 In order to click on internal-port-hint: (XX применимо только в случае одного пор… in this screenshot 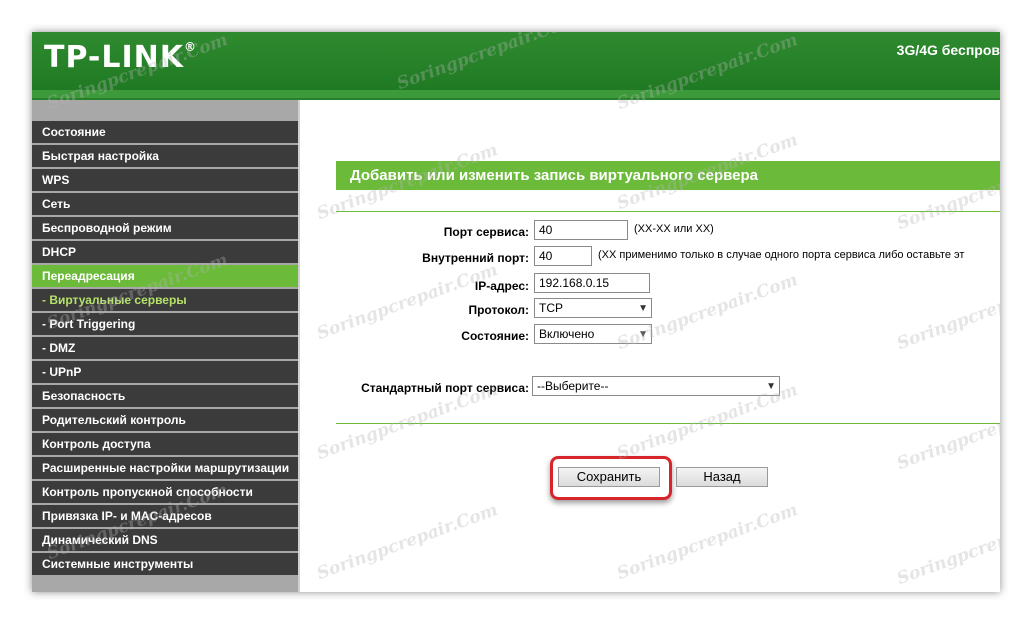, I will do `click(781, 255)`.